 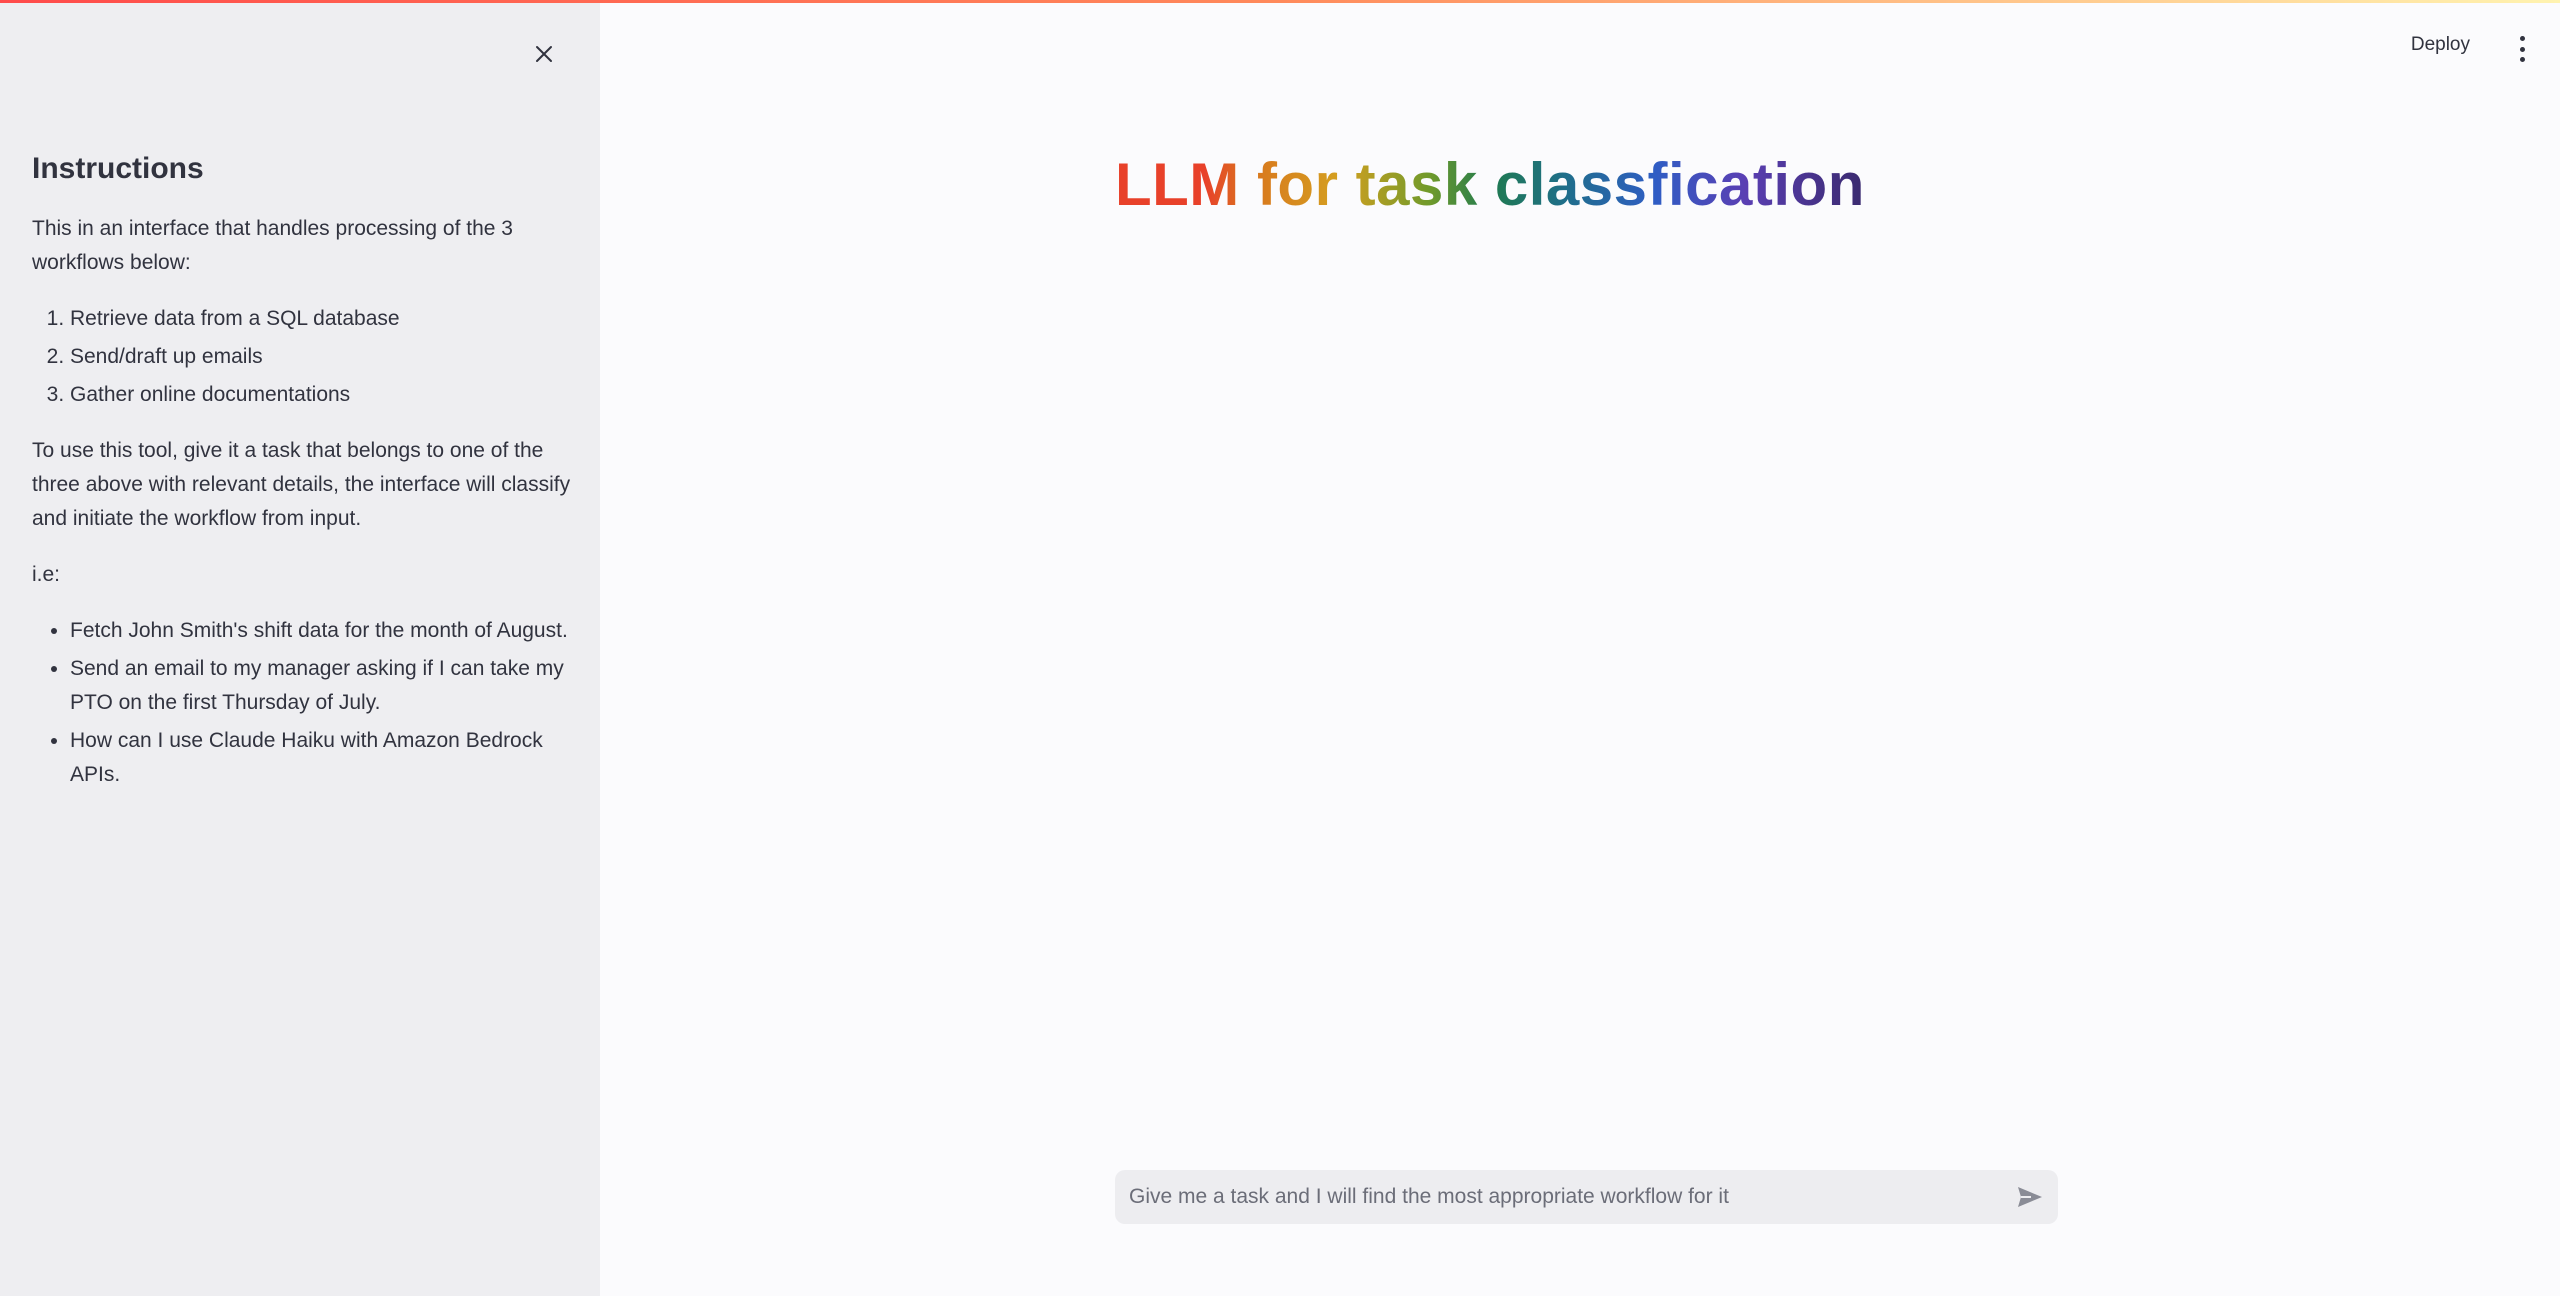 What do you see at coordinates (2522, 38) in the screenshot?
I see `more-vertical-icon` at bounding box center [2522, 38].